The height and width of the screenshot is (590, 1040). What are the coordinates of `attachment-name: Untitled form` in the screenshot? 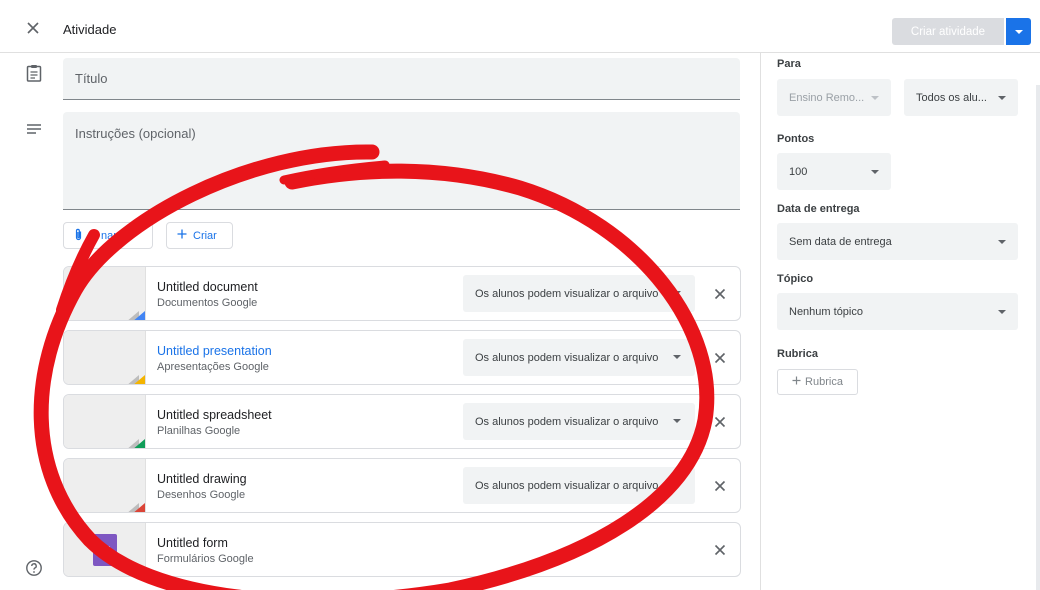 It's located at (192, 543).